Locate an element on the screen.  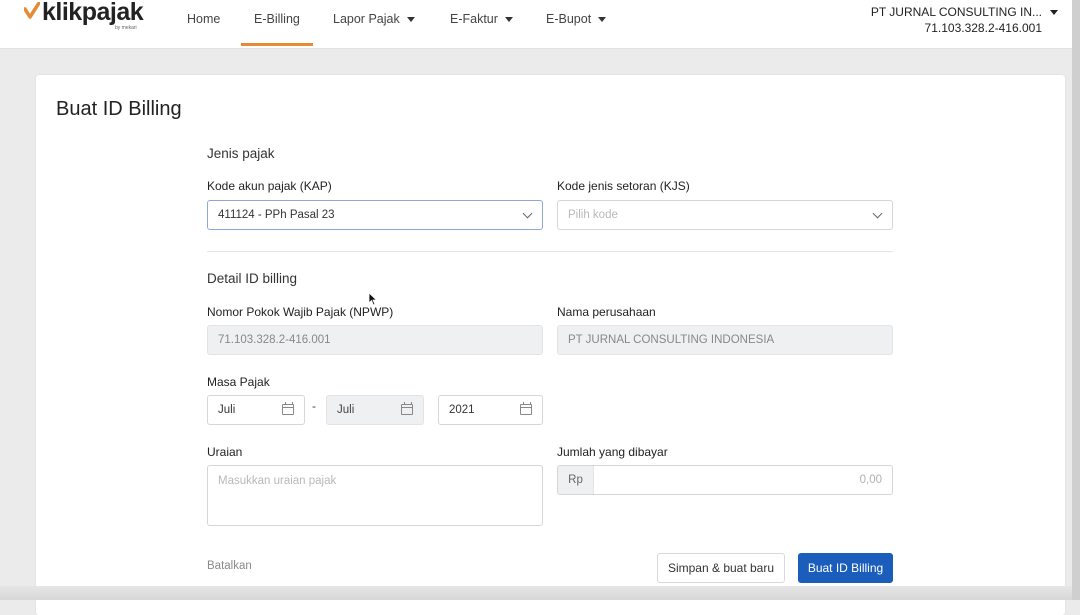
section-detail-id-billing: Detail ID billing is located at coordinates (252, 278).